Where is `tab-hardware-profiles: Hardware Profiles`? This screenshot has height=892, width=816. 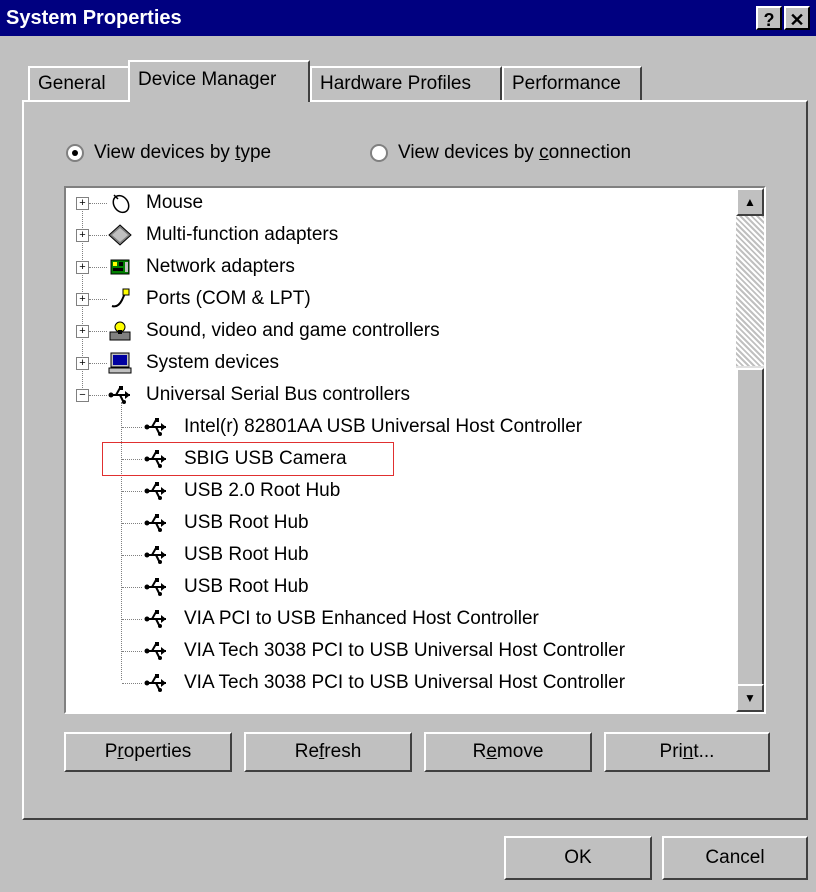 tab-hardware-profiles: Hardware Profiles is located at coordinates (406, 83).